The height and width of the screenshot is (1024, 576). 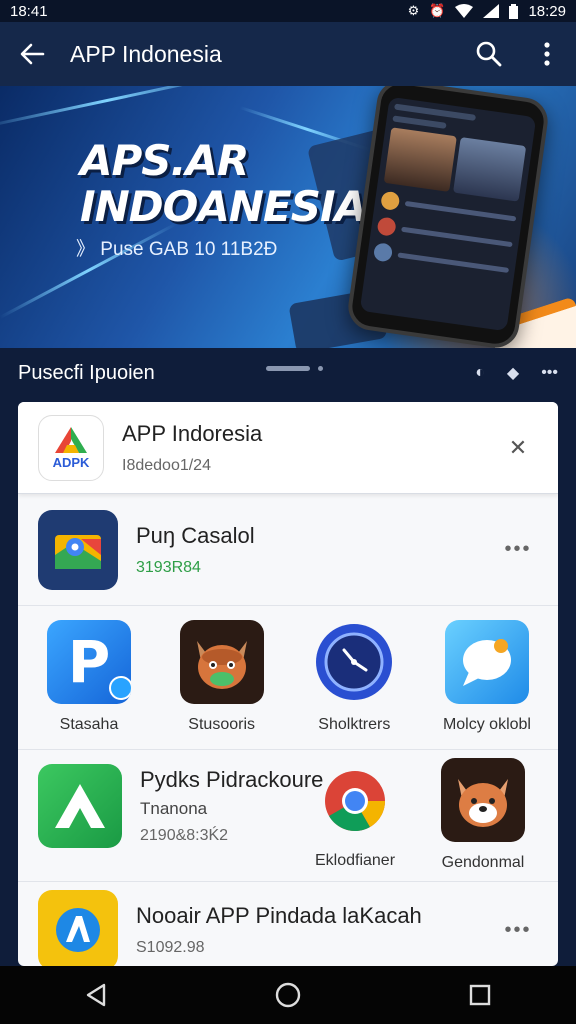 What do you see at coordinates (170, 947) in the screenshot?
I see `list-item-subtitle: S1092.98` at bounding box center [170, 947].